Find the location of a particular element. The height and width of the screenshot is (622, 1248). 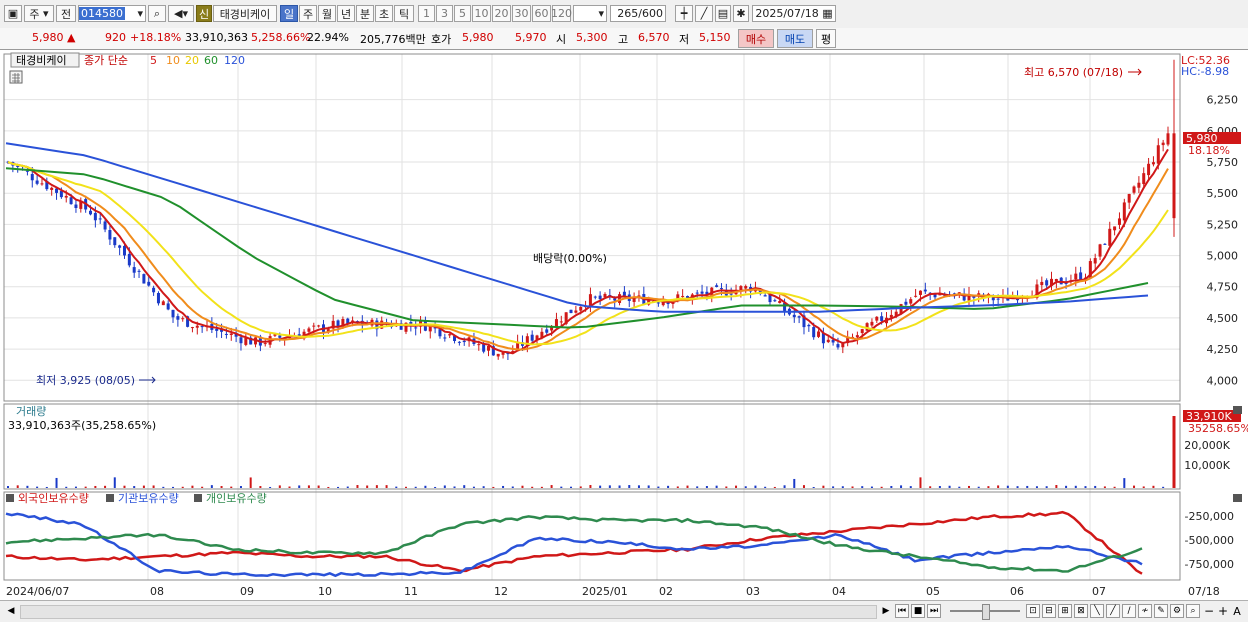

last-icon: ⏭ is located at coordinates (934, 611).